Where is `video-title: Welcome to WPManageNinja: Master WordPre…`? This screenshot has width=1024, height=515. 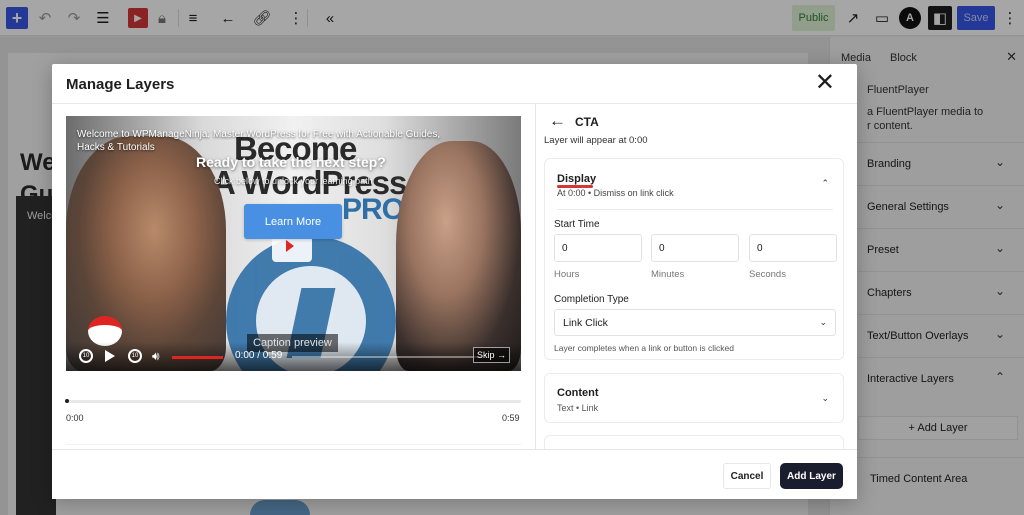
video-title: Welcome to WPManageNinja: Master WordPre… is located at coordinates (259, 141).